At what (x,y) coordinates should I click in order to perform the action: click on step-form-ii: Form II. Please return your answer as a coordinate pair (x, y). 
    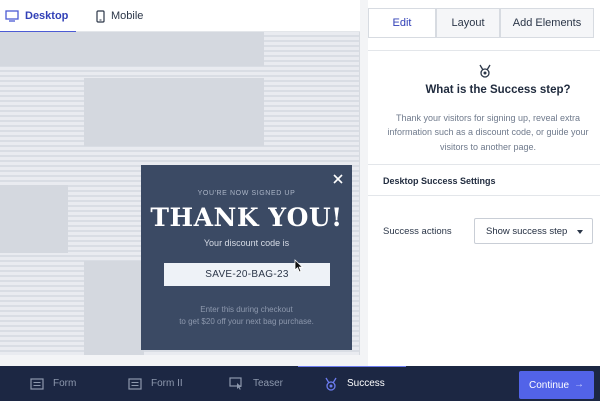
    Looking at the image, I should click on (155, 383).